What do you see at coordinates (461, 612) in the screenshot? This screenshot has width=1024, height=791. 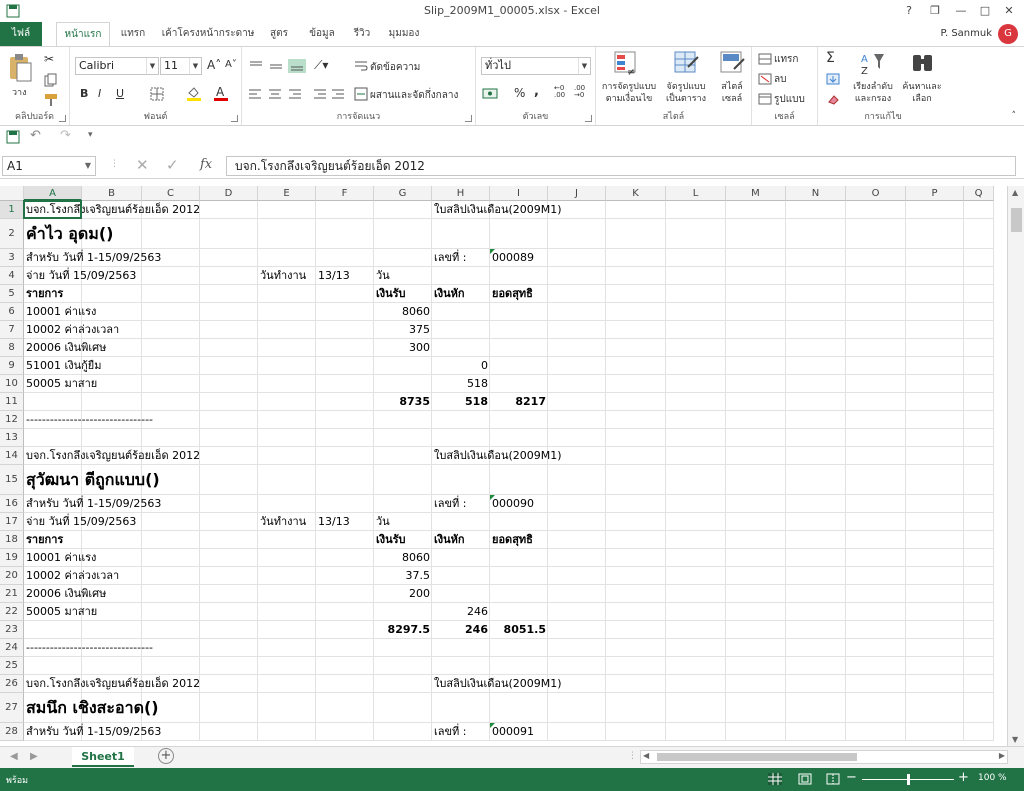 I see `cell-h22: 246` at bounding box center [461, 612].